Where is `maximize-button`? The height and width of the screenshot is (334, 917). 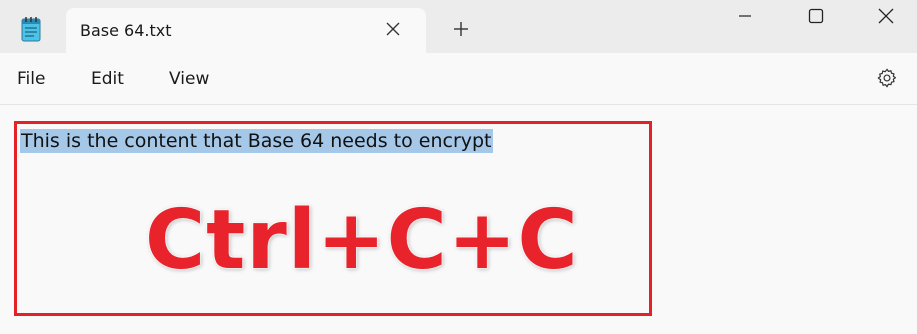 maximize-button is located at coordinates (816, 16).